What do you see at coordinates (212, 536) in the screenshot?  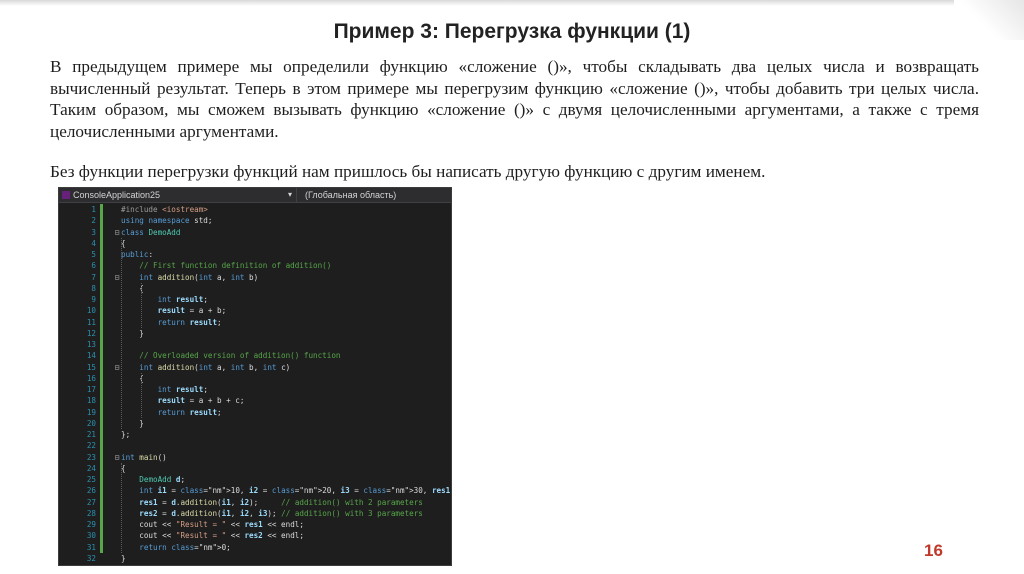 I see `code-text: cout << "Result = " << res2 << endl;` at bounding box center [212, 536].